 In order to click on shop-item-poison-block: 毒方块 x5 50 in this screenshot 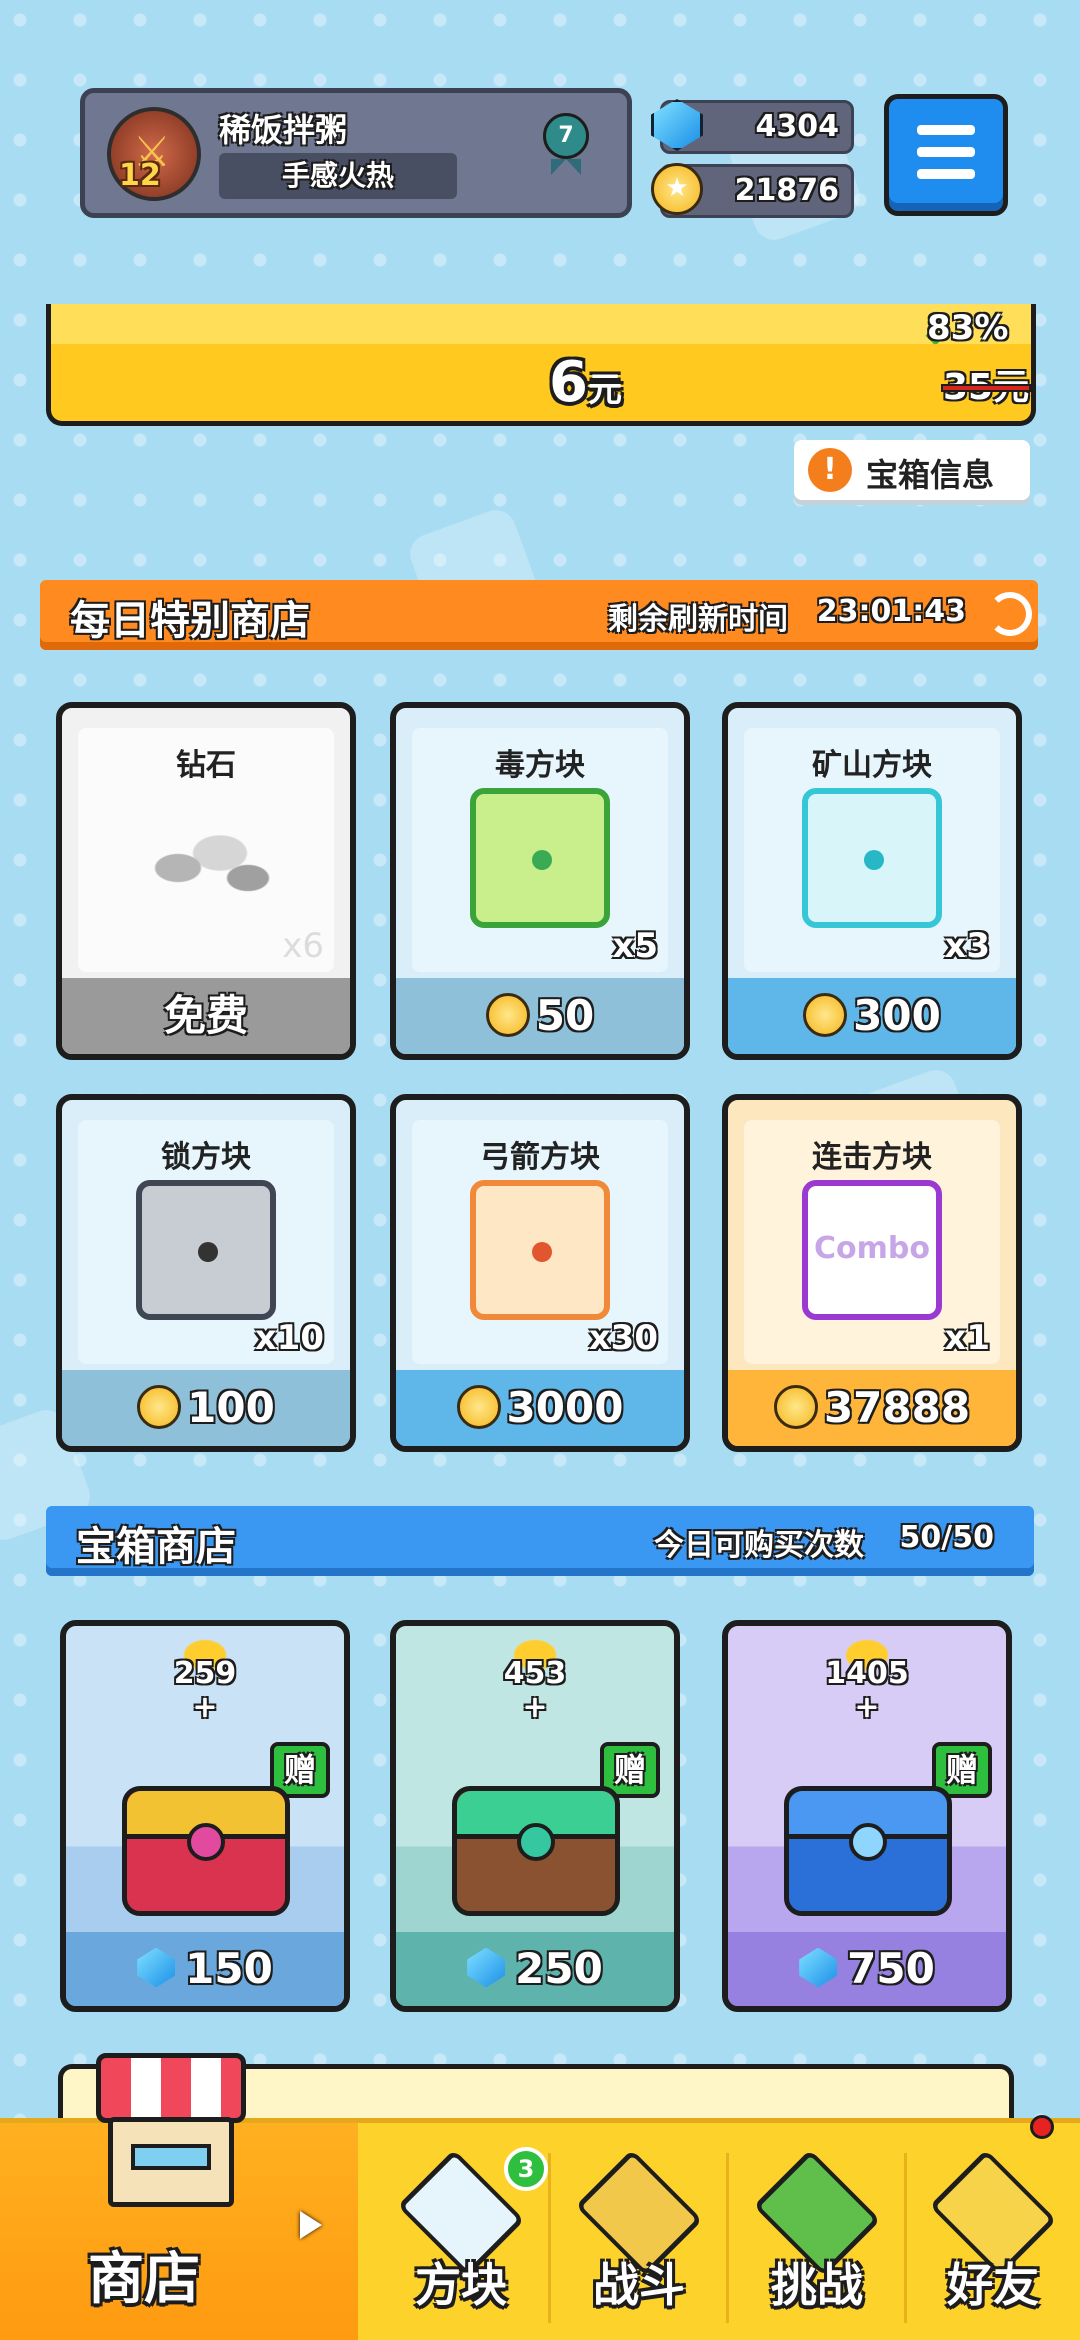, I will do `click(540, 881)`.